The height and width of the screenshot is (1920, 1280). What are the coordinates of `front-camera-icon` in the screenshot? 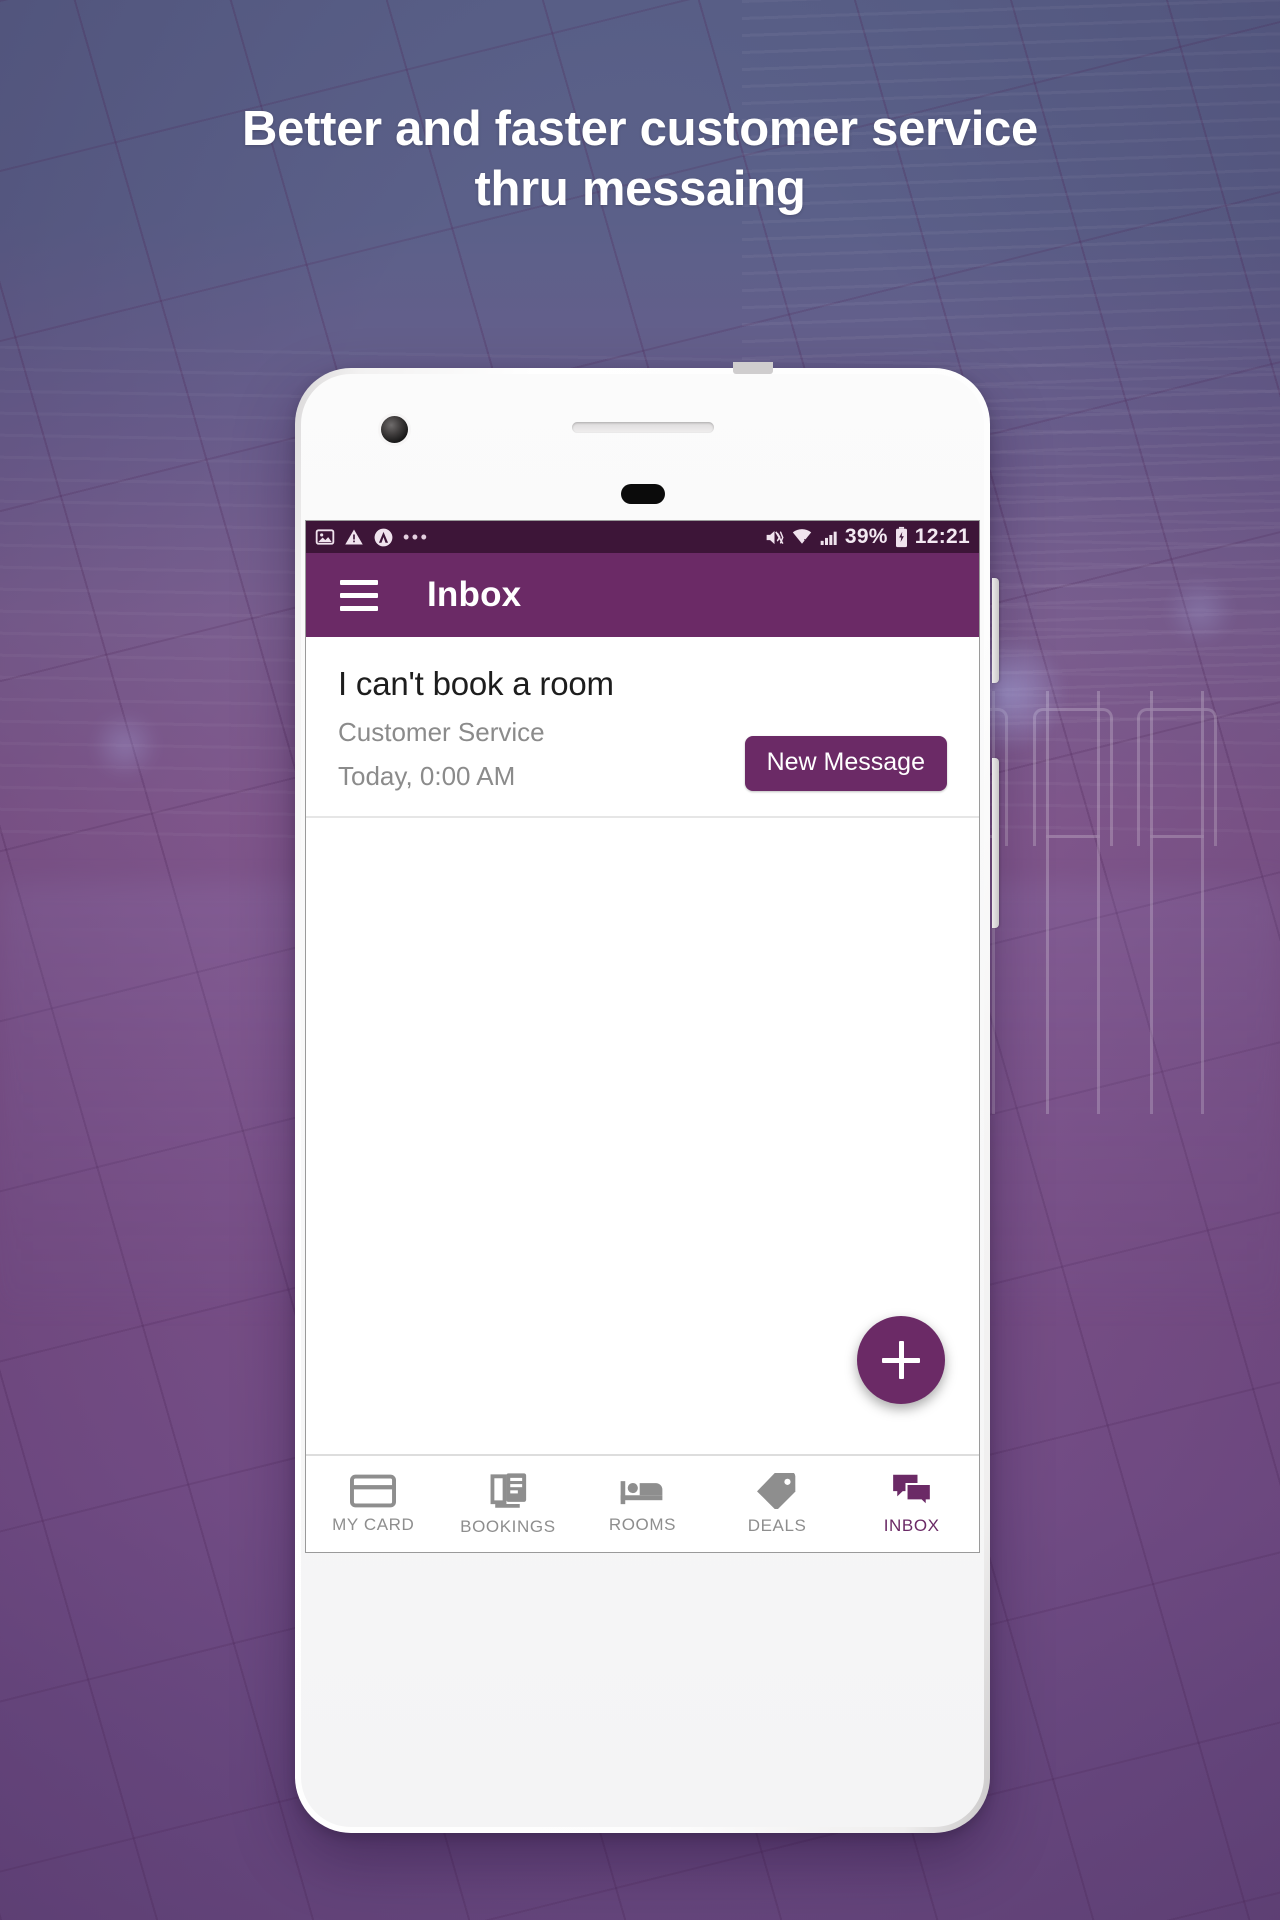 It's located at (394, 429).